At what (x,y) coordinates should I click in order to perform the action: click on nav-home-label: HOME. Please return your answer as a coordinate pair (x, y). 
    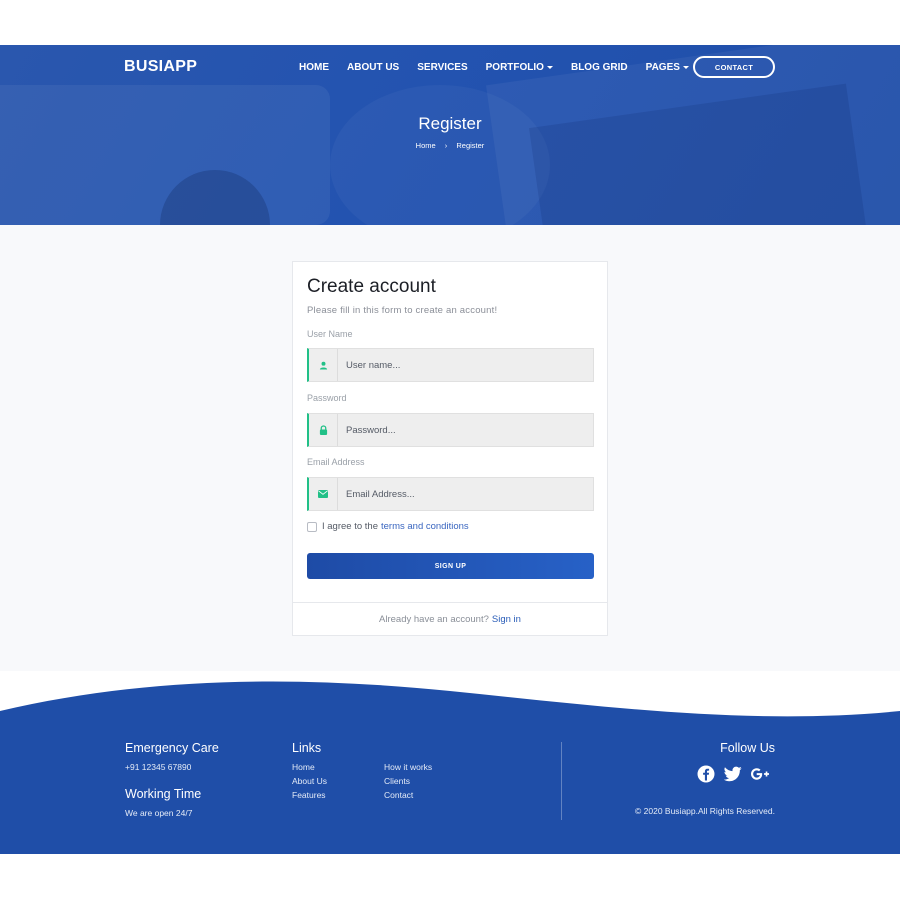
    Looking at the image, I should click on (314, 67).